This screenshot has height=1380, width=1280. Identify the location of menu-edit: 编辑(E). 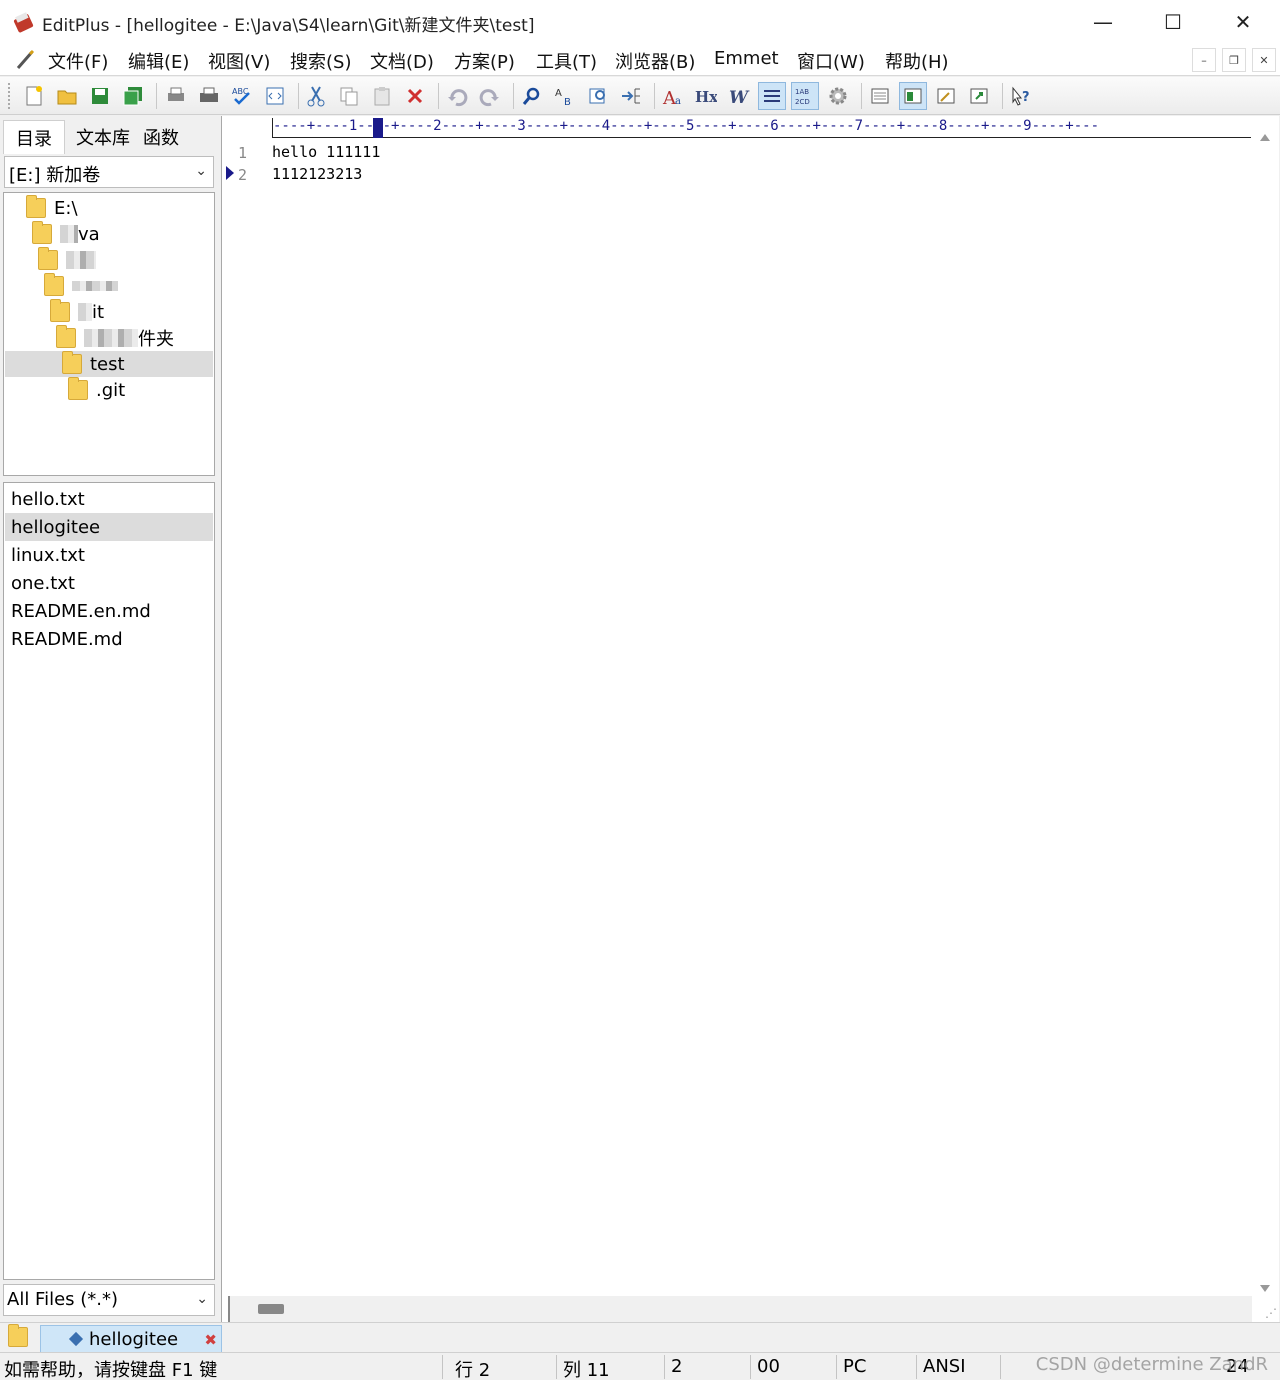
(158, 61).